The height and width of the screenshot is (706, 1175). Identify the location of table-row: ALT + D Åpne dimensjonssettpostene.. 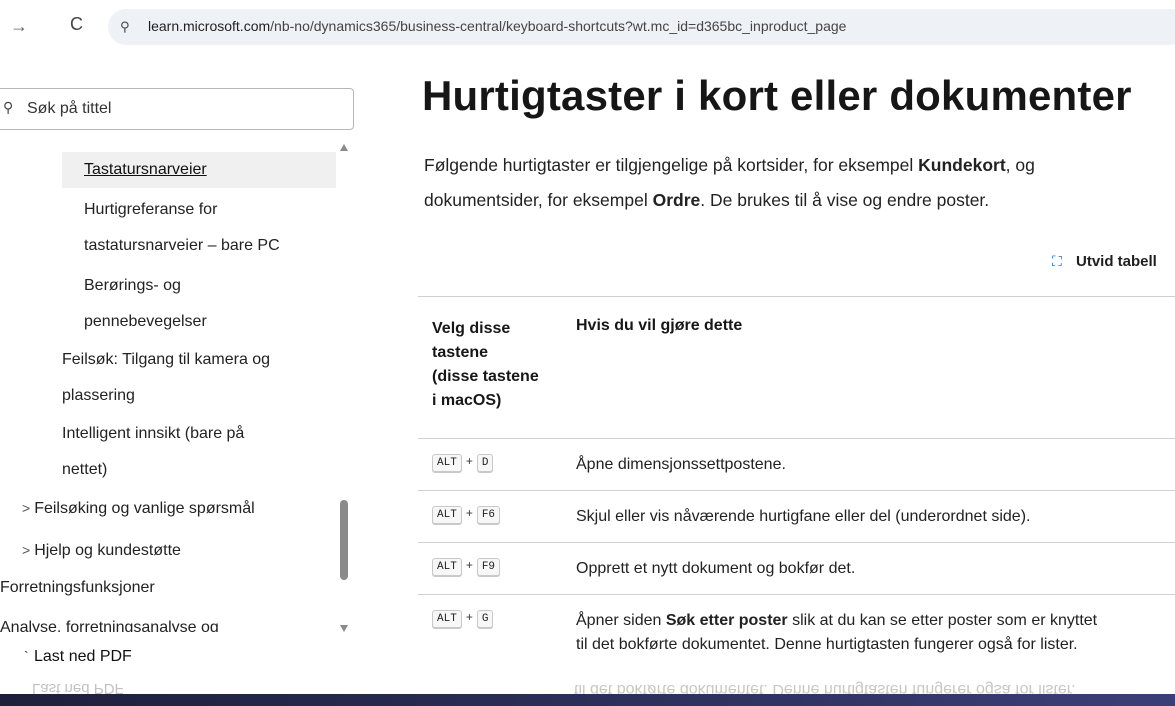
(796, 465).